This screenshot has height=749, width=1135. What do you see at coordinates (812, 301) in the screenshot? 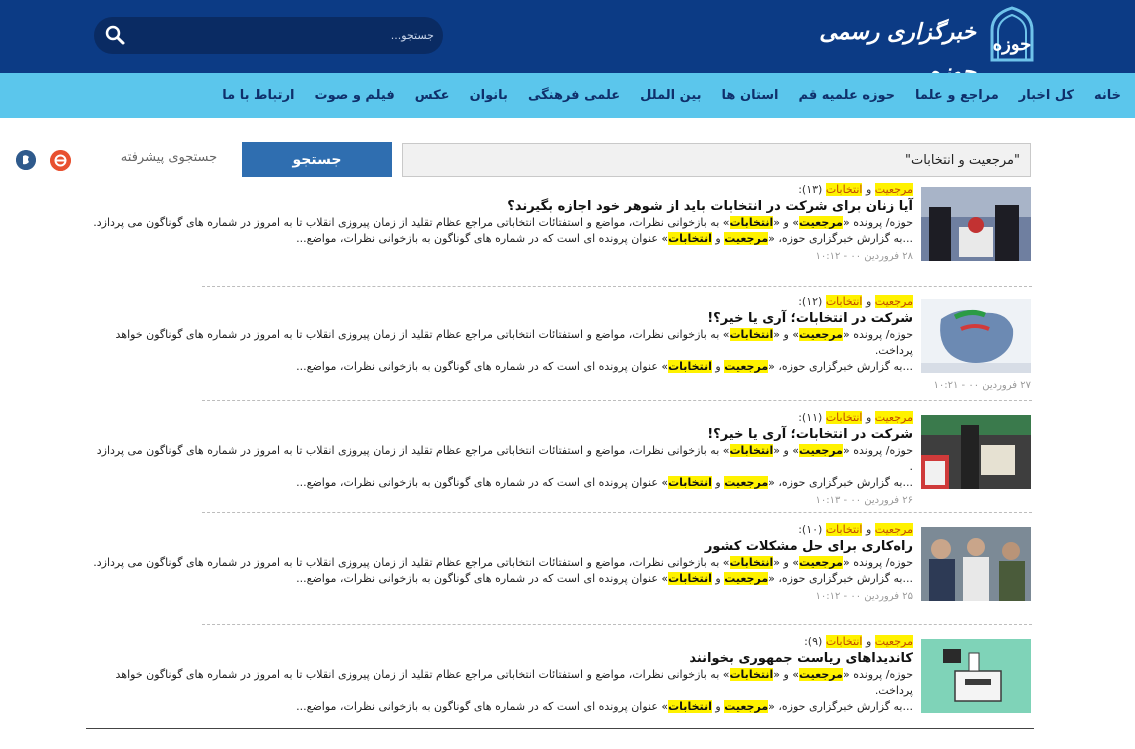
I see `result-category-number: (۱۲):` at bounding box center [812, 301].